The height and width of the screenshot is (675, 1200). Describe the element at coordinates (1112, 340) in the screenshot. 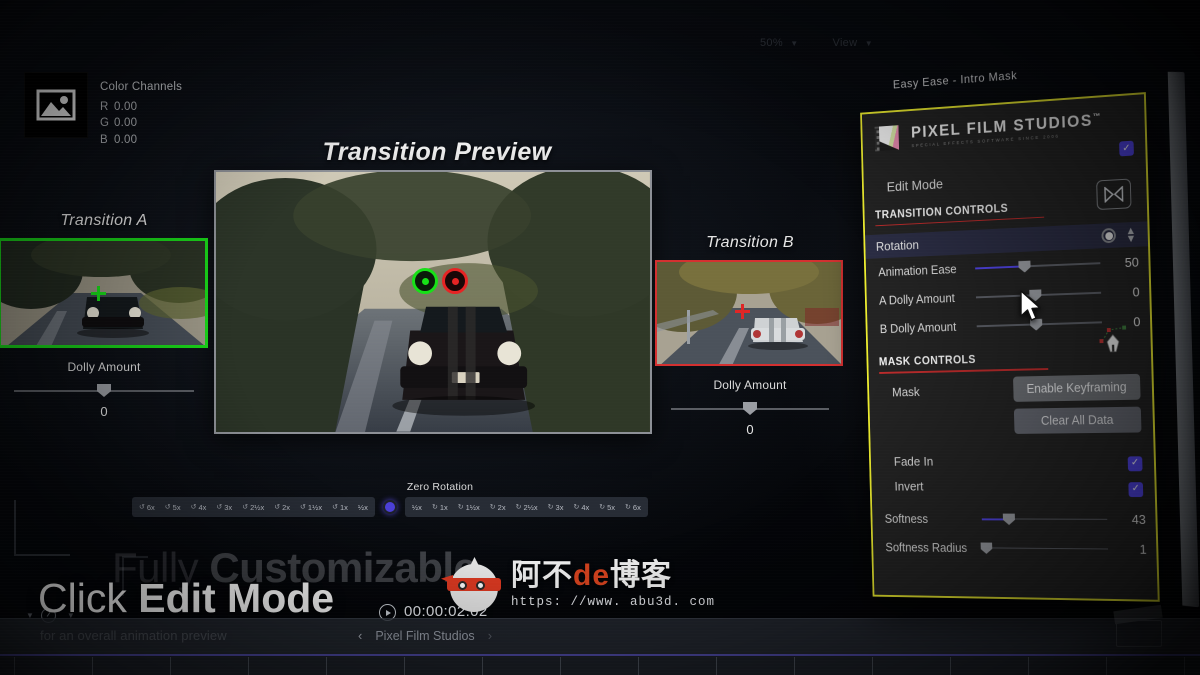

I see `pen-tool-icon` at that location.